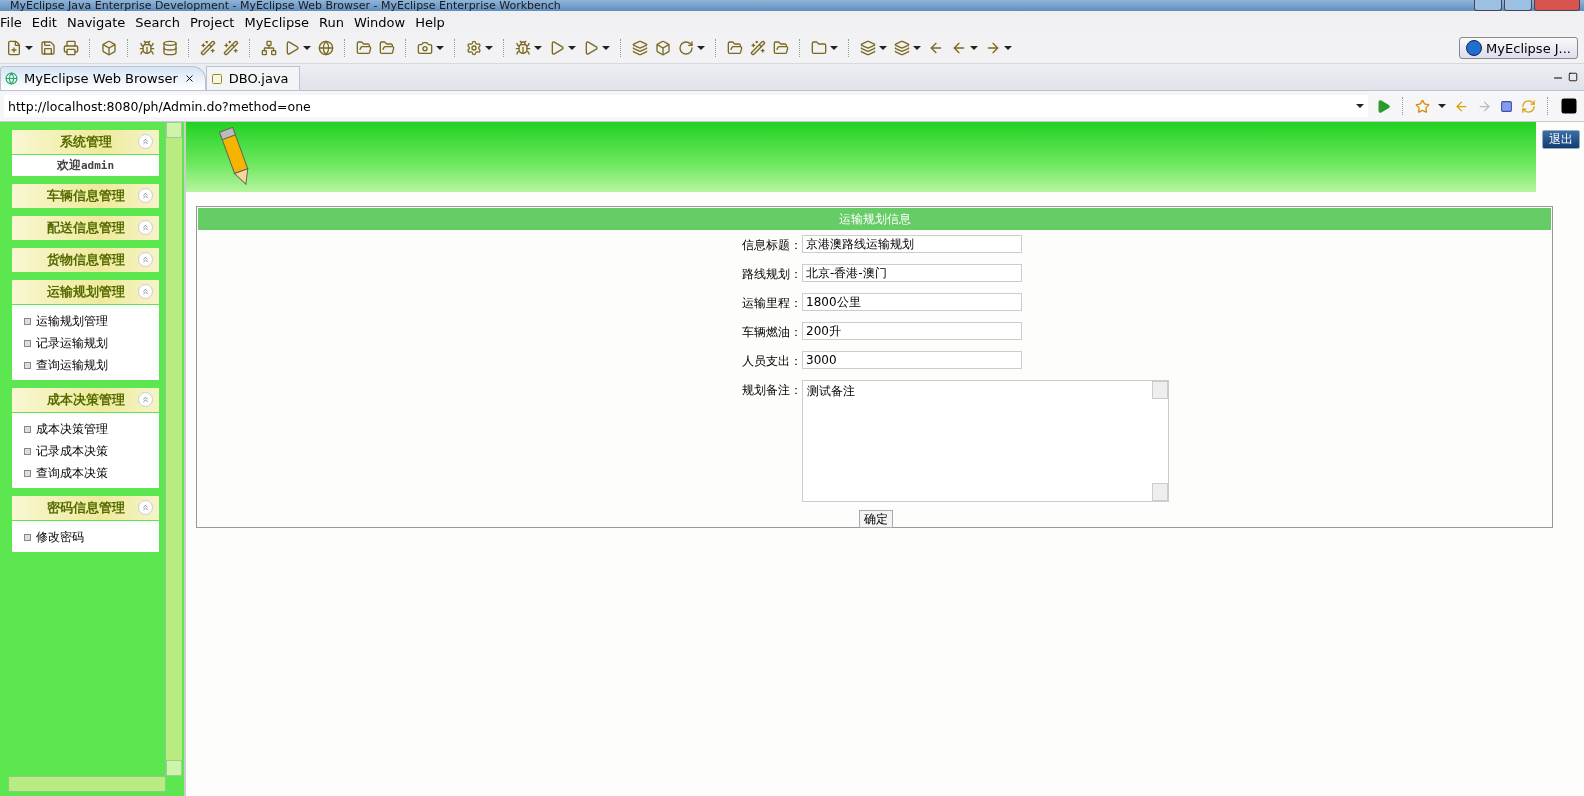  Describe the element at coordinates (170, 48) in the screenshot. I see `database-icon` at that location.